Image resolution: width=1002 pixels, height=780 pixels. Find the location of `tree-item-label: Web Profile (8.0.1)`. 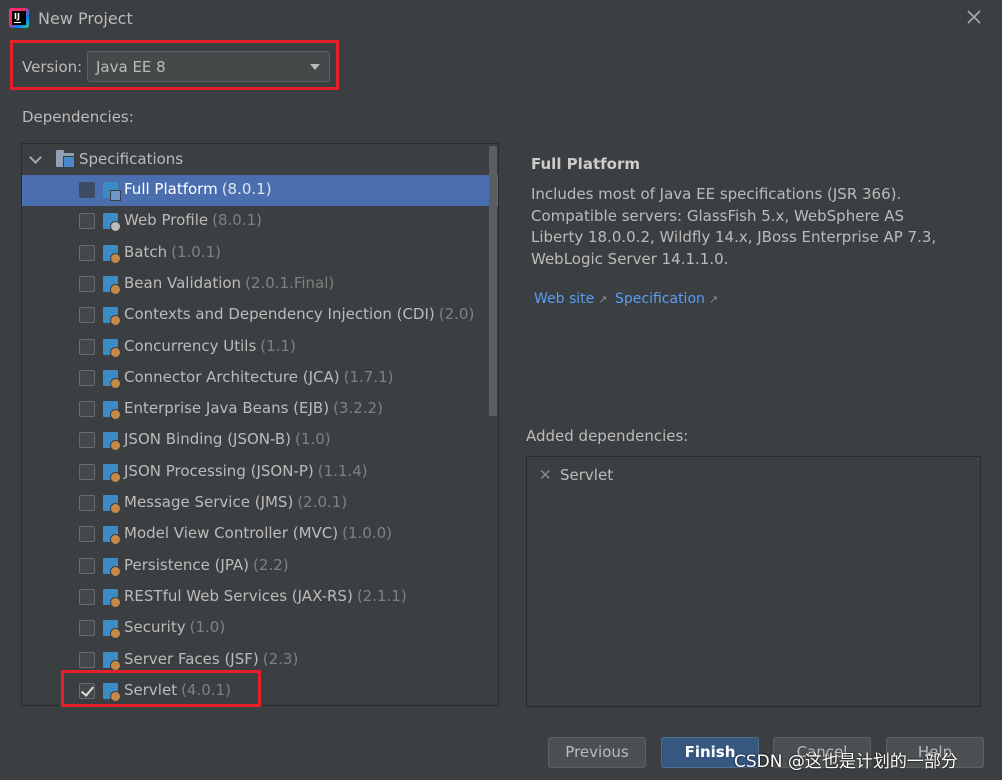

tree-item-label: Web Profile (8.0.1) is located at coordinates (193, 220).